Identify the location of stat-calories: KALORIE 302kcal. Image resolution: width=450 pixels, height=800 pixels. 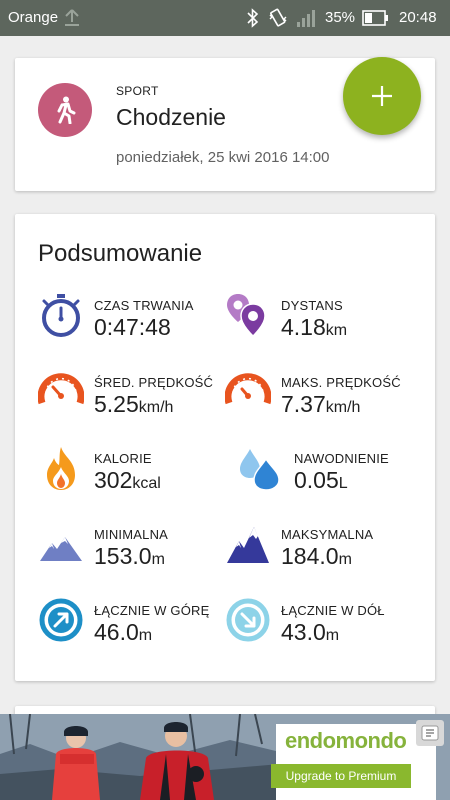
(130, 470).